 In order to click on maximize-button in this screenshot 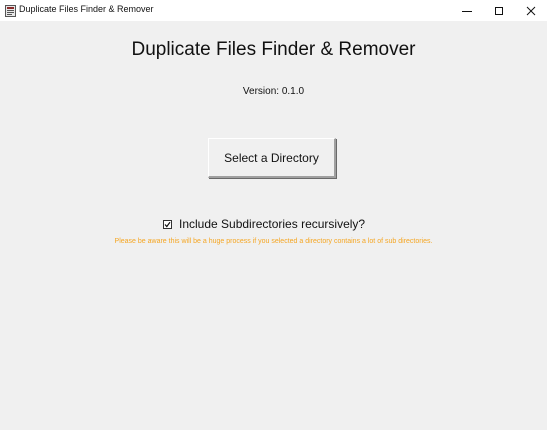, I will do `click(499, 10)`.